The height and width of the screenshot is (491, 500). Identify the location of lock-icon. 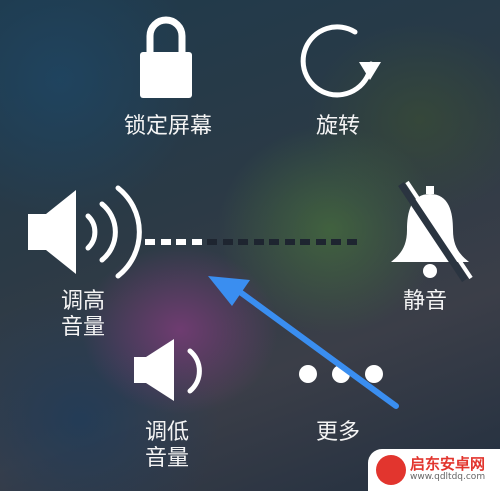
(166, 57).